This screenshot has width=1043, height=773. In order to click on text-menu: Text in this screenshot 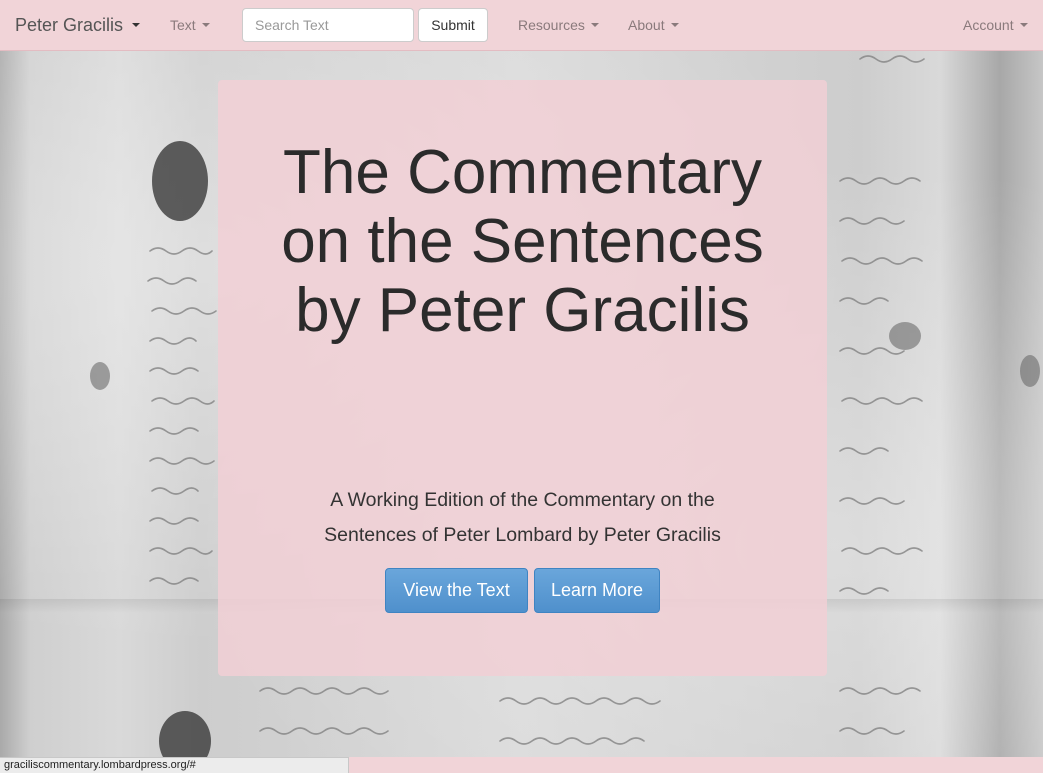, I will do `click(190, 25)`.